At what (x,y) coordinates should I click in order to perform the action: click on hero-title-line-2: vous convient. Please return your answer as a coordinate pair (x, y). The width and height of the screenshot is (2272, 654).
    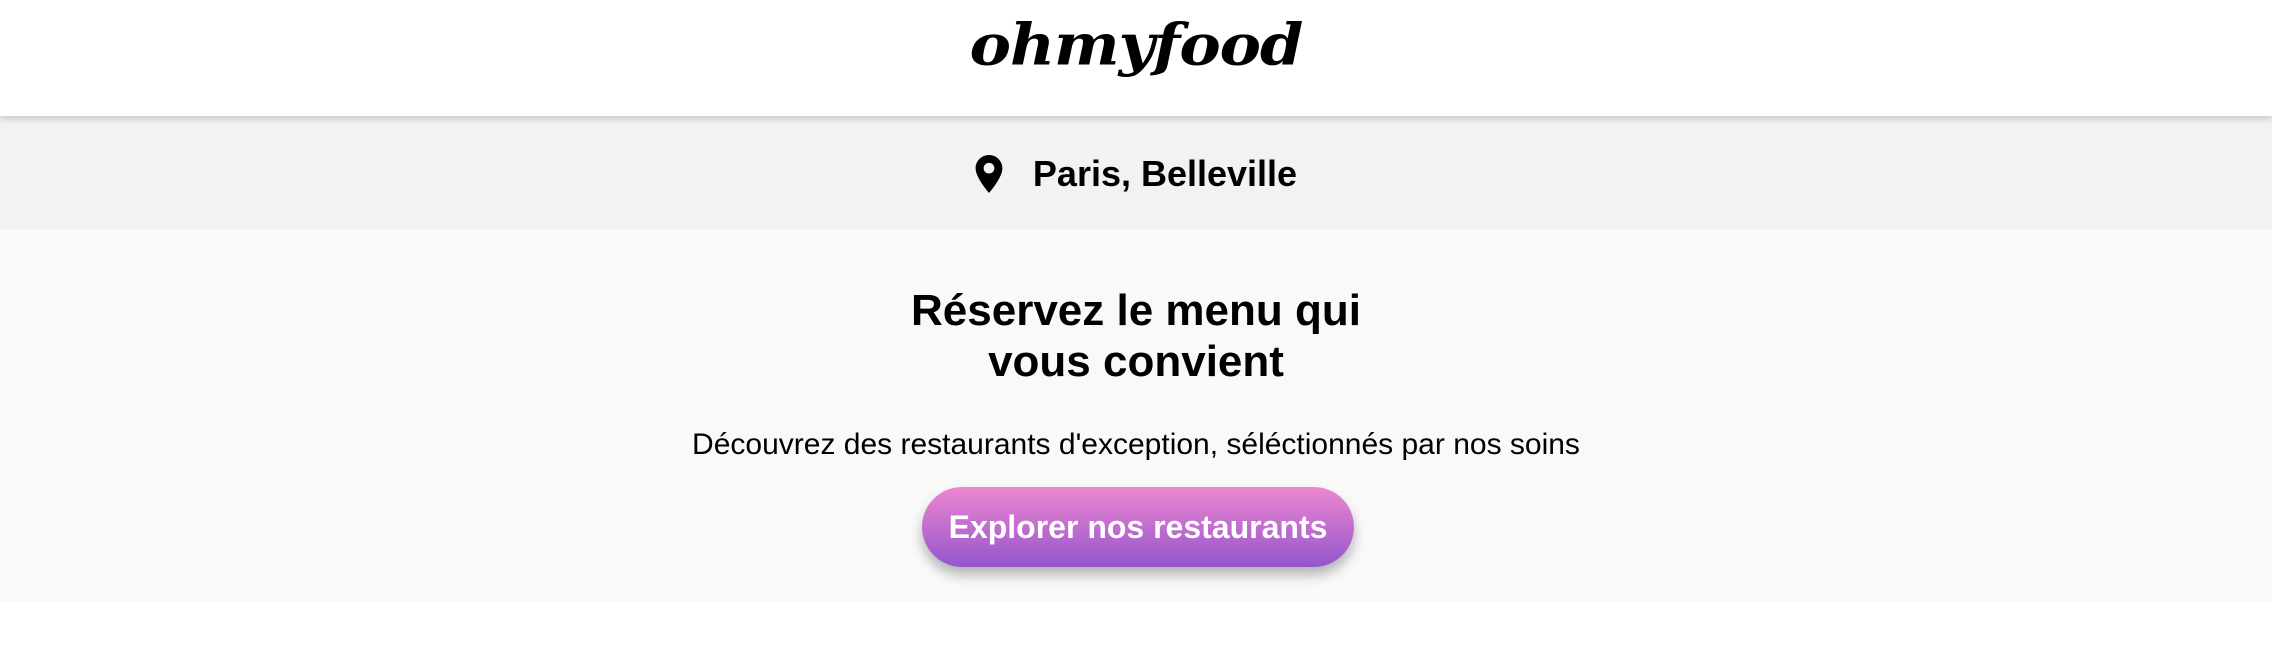
    Looking at the image, I should click on (1136, 361).